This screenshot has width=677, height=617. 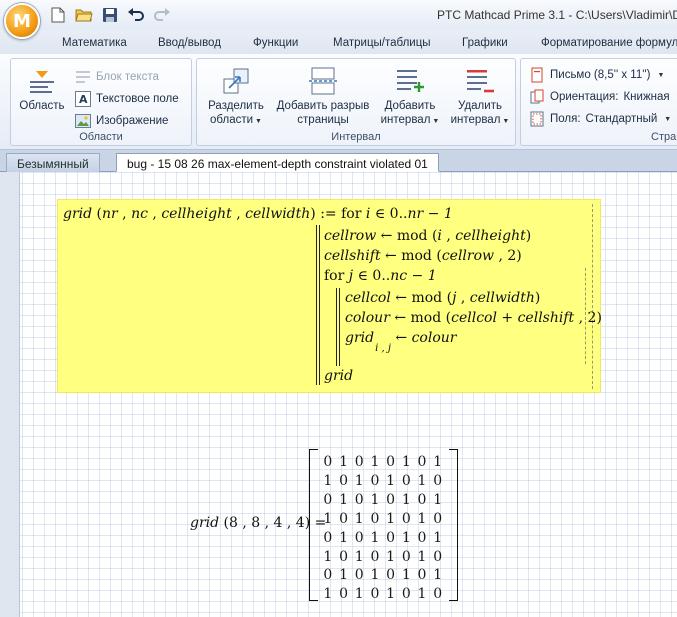 What do you see at coordinates (600, 75) in the screenshot?
I see `paper-size-label: Письмо (8,5'' x 11'')` at bounding box center [600, 75].